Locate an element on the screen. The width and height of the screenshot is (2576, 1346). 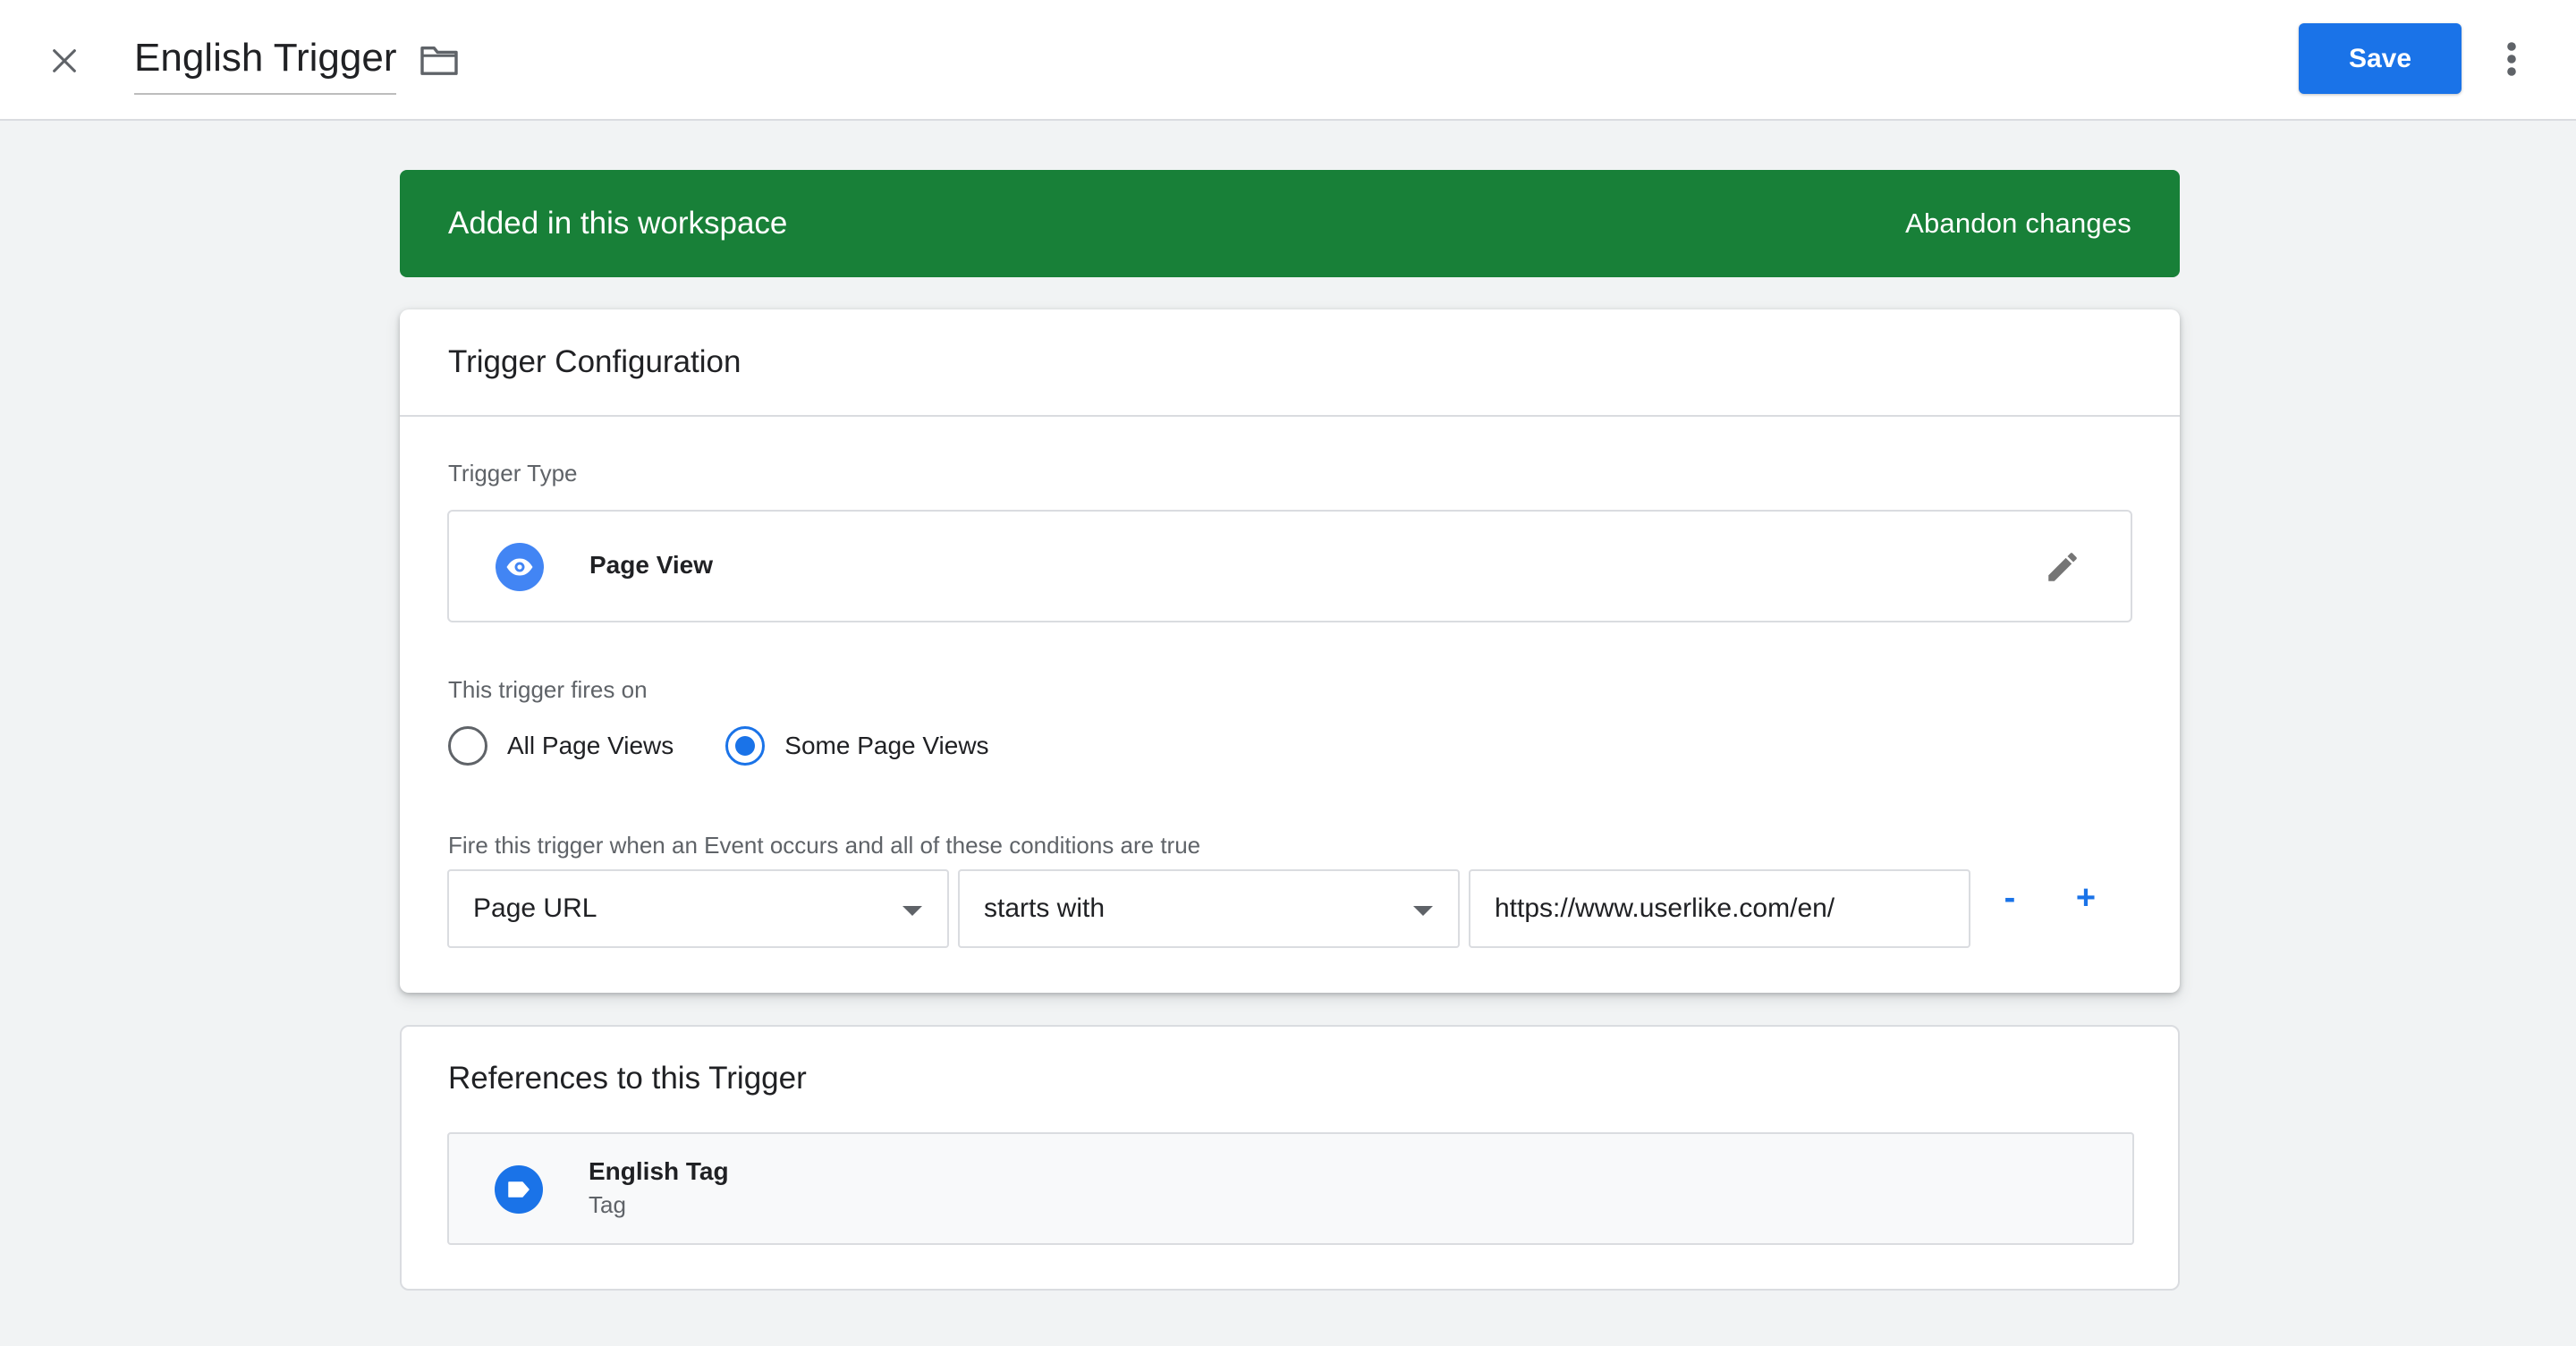
close-icon is located at coordinates (64, 60).